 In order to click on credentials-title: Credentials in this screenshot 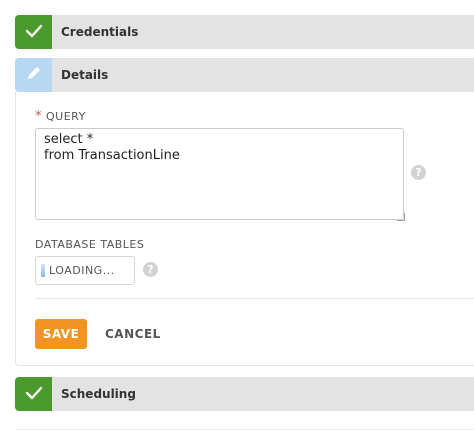, I will do `click(100, 32)`.